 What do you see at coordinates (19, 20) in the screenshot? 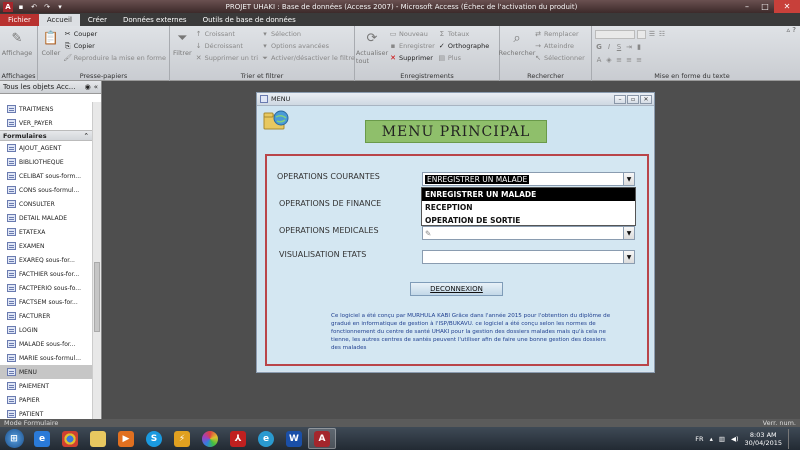
I see `tab-fichier: Fichier` at bounding box center [19, 20].